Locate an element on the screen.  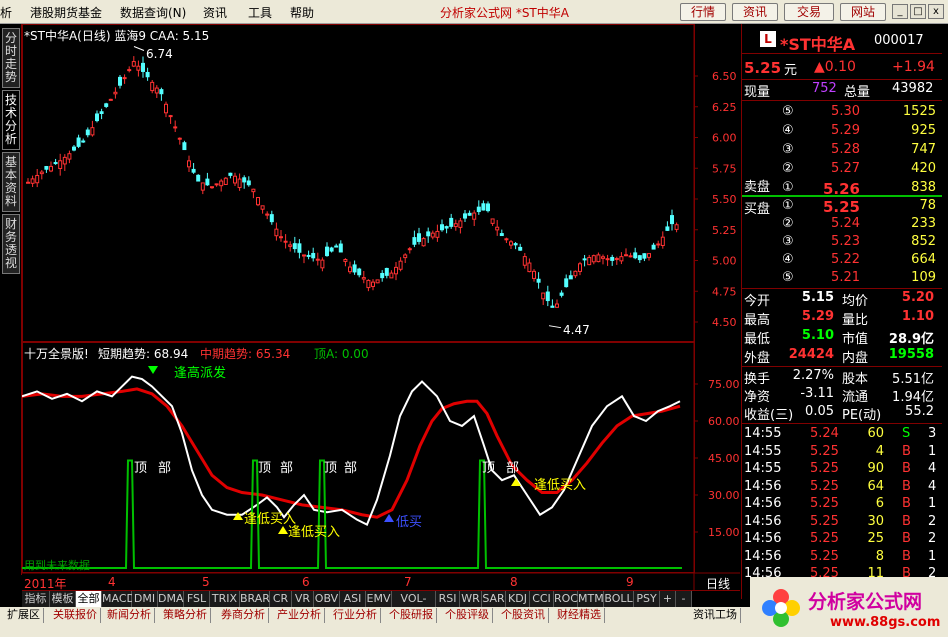
indicator-tab: VOL-TDX is located at coordinates (414, 605).